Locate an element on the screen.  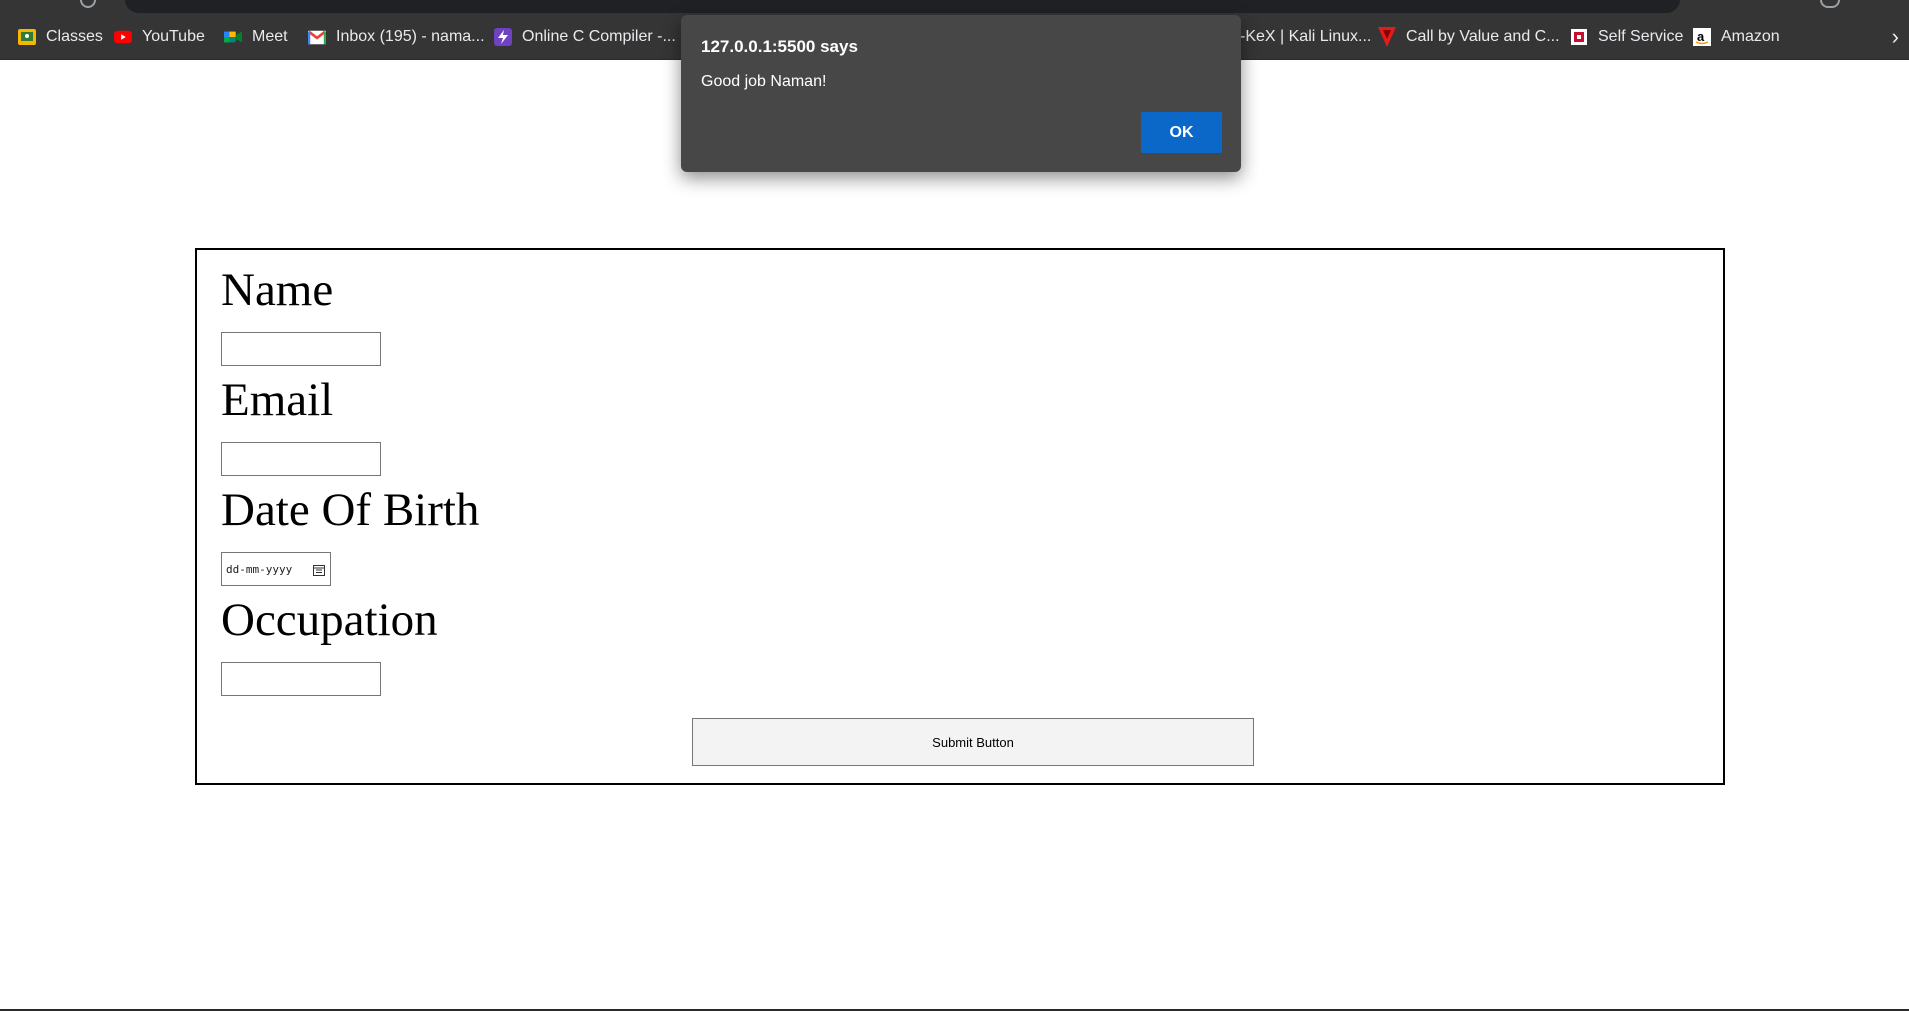
bookmark-meet: Meet is located at coordinates (256, 37).